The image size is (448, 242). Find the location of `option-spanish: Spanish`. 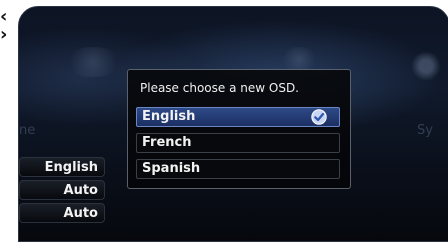

option-spanish: Spanish is located at coordinates (238, 169).